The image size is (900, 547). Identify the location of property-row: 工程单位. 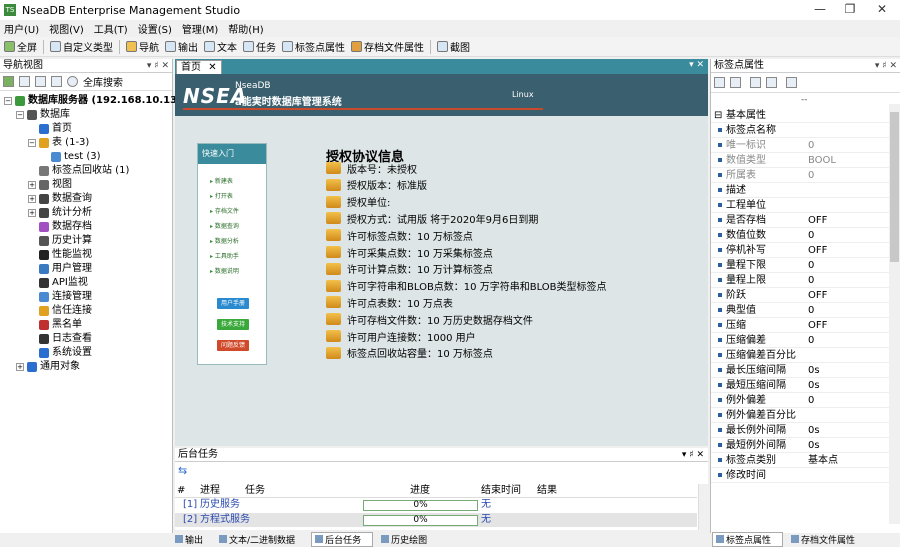
(800, 205).